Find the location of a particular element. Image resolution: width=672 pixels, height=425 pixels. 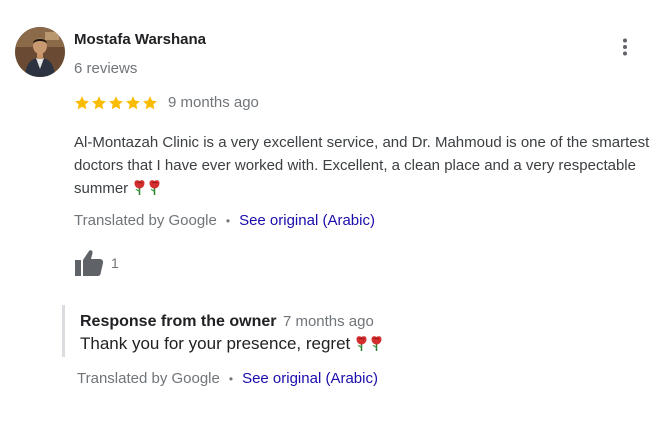

owner-response-divider is located at coordinates (63, 331).